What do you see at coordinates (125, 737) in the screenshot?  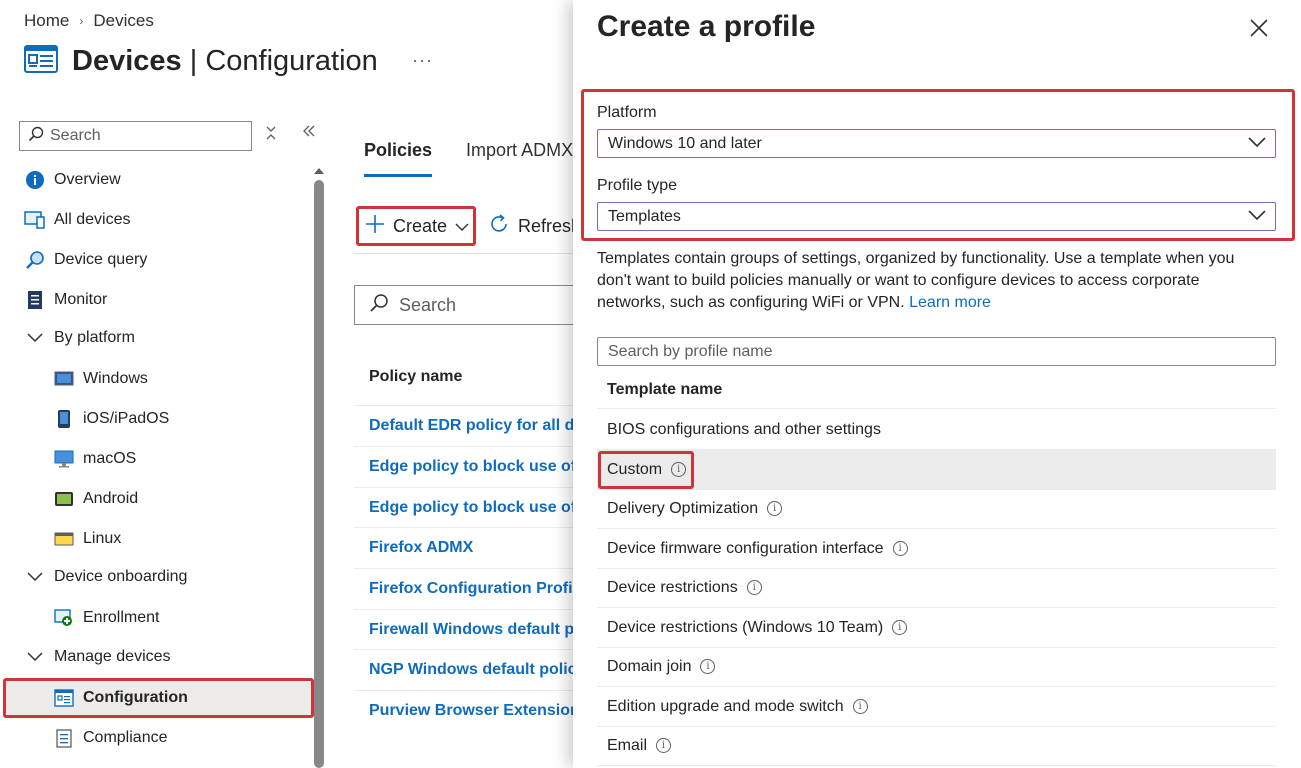 I see `nav-label: Compliance` at bounding box center [125, 737].